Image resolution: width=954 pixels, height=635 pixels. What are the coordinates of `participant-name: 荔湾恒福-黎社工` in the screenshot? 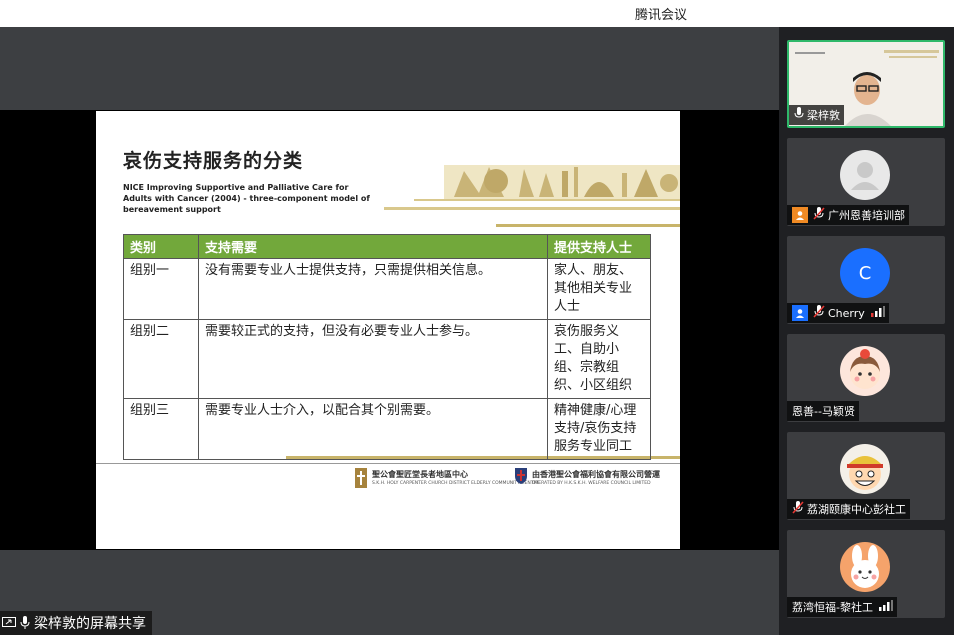 It's located at (832, 607).